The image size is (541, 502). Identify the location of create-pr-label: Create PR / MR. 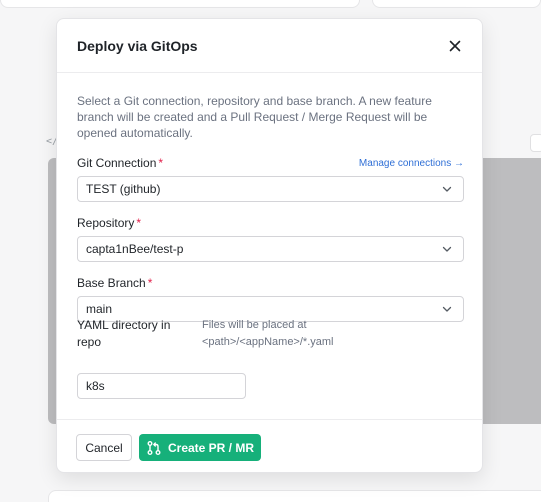
(211, 447).